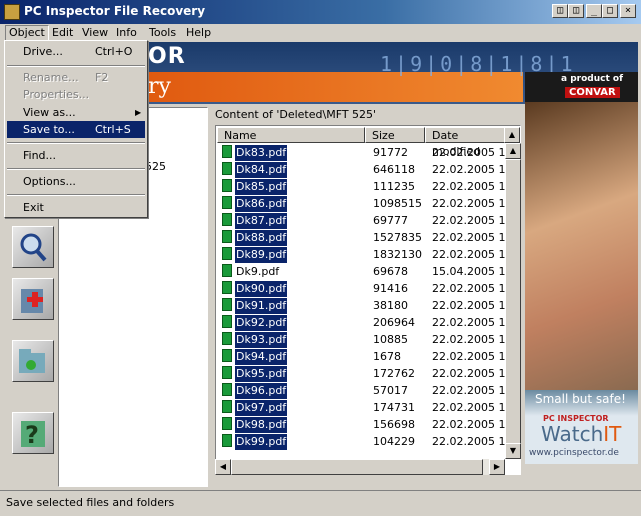 The width and height of the screenshot is (641, 516). I want to click on file-name-cell: Dk91.pdf, so click(255, 306).